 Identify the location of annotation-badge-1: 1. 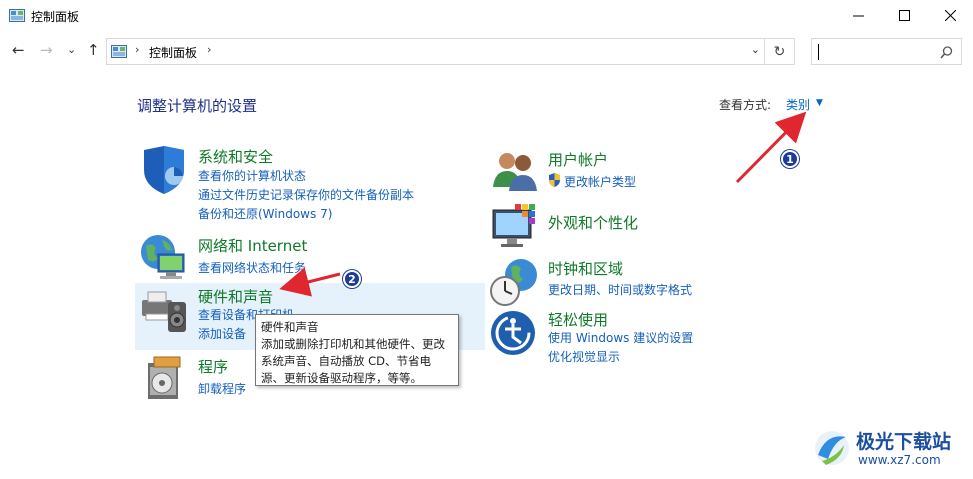
(790, 159).